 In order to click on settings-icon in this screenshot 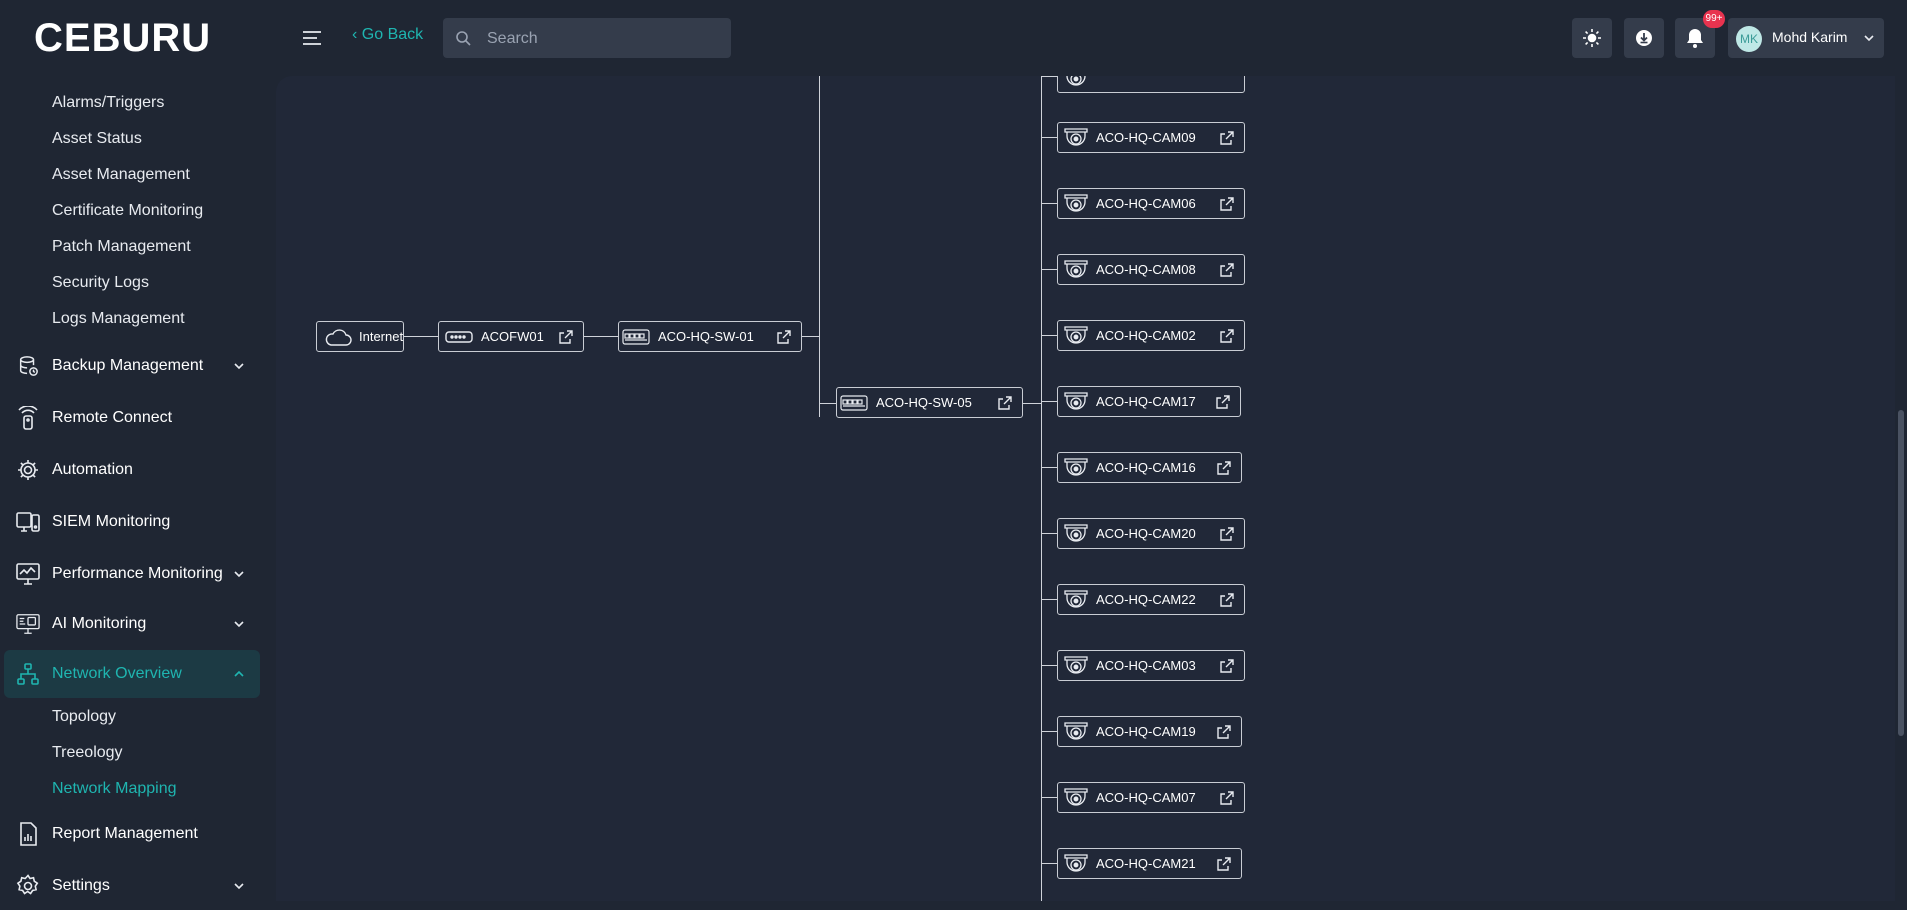, I will do `click(28, 886)`.